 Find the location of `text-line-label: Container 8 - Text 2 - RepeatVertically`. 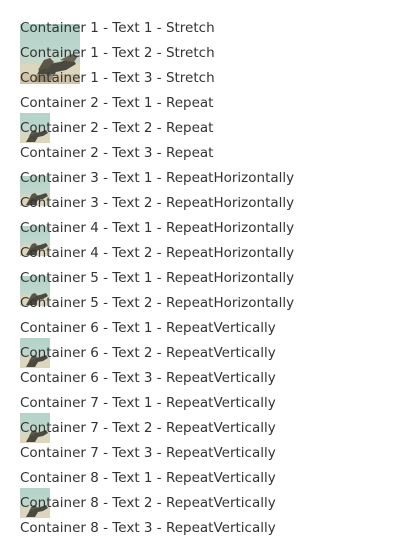

text-line-label: Container 8 - Text 2 - RepeatVertically is located at coordinates (148, 503).